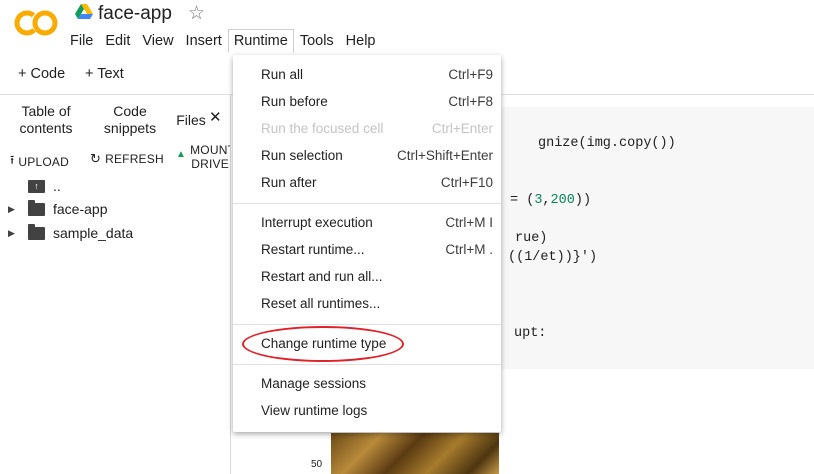 This screenshot has height=474, width=814. Describe the element at coordinates (115, 186) in the screenshot. I see `tree-item-parent: ↑ ..` at that location.